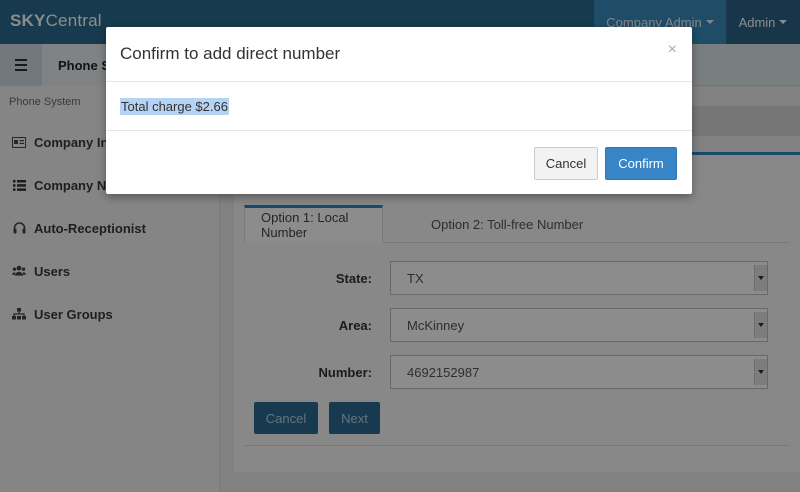  What do you see at coordinates (399, 54) in the screenshot?
I see `modal-header: Confirm to add direct number ×` at bounding box center [399, 54].